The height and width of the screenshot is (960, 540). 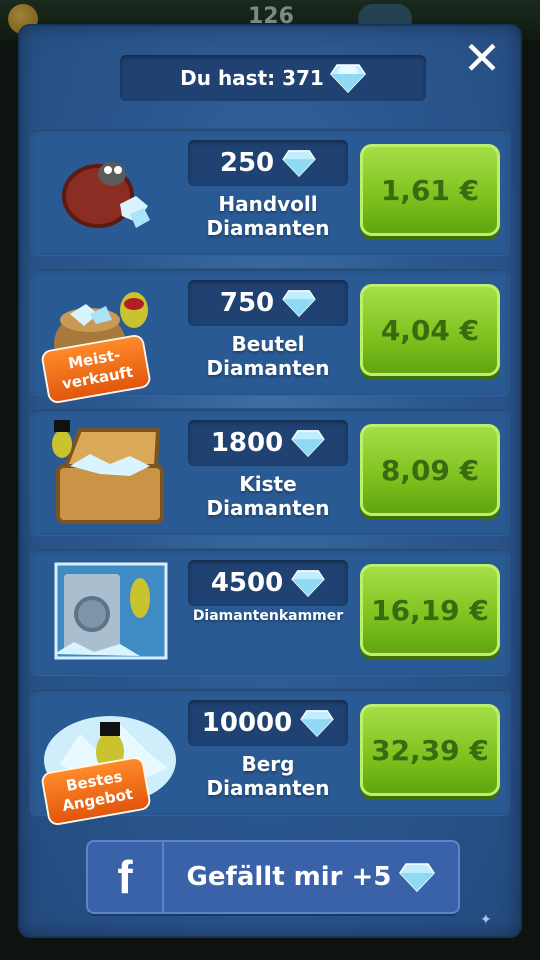 I want to click on offer-name-line1: Berg, so click(x=268, y=764).